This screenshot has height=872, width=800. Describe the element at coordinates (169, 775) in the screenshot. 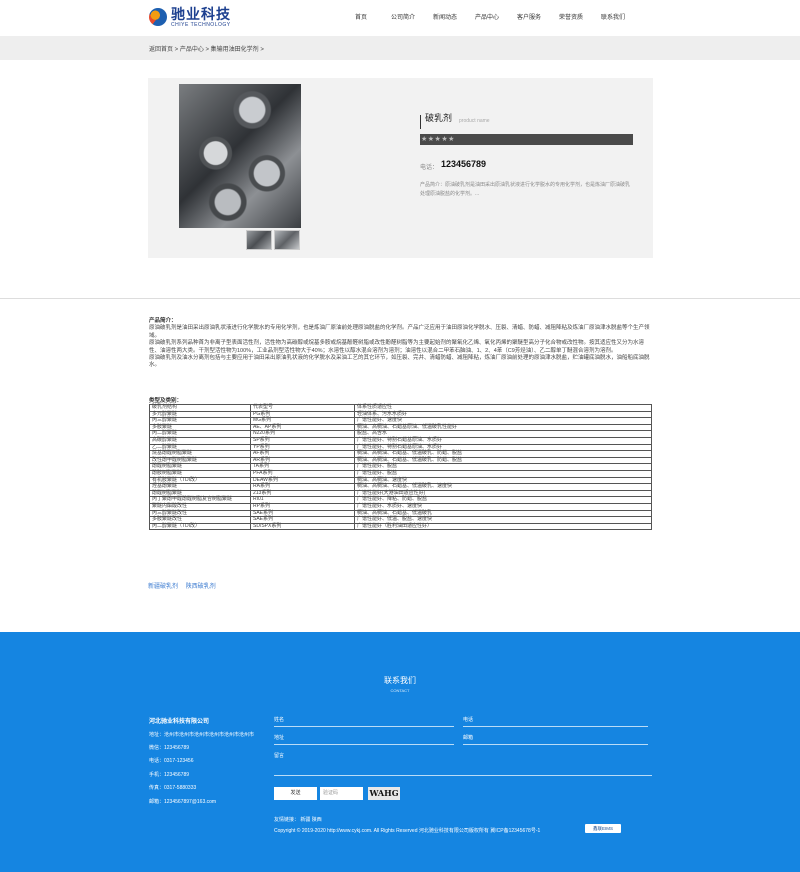

I see `company-mobile: 手机：123456789` at that location.